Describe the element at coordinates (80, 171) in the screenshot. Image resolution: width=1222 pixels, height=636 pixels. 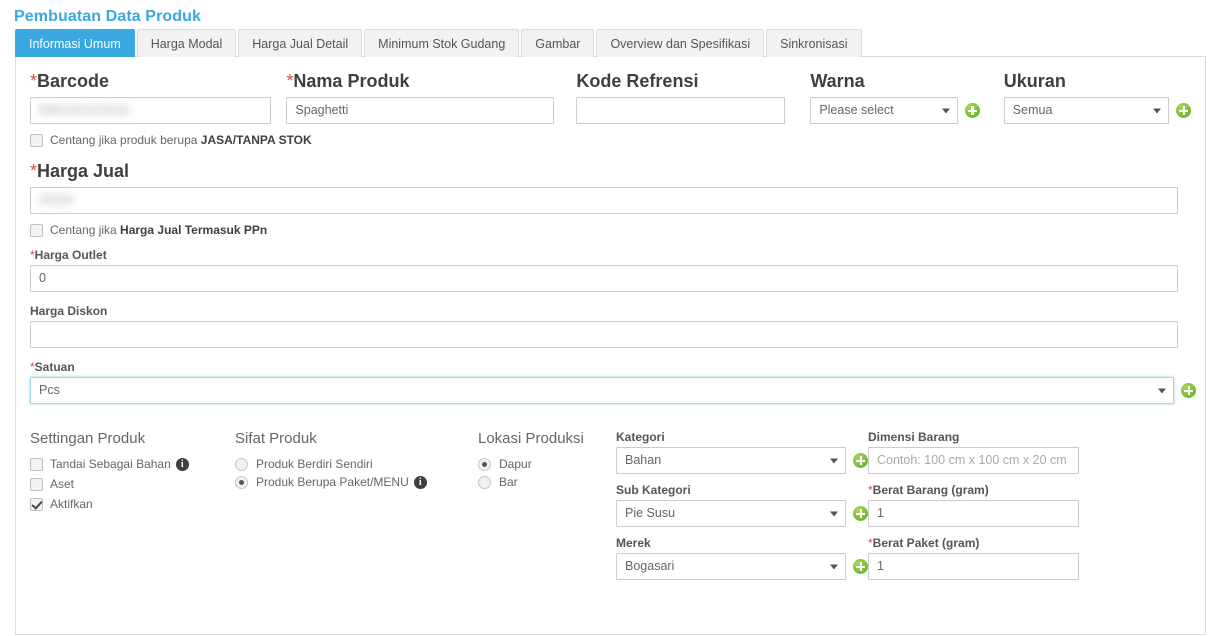
I see `label-harga-jual: *Harga Jual` at that location.